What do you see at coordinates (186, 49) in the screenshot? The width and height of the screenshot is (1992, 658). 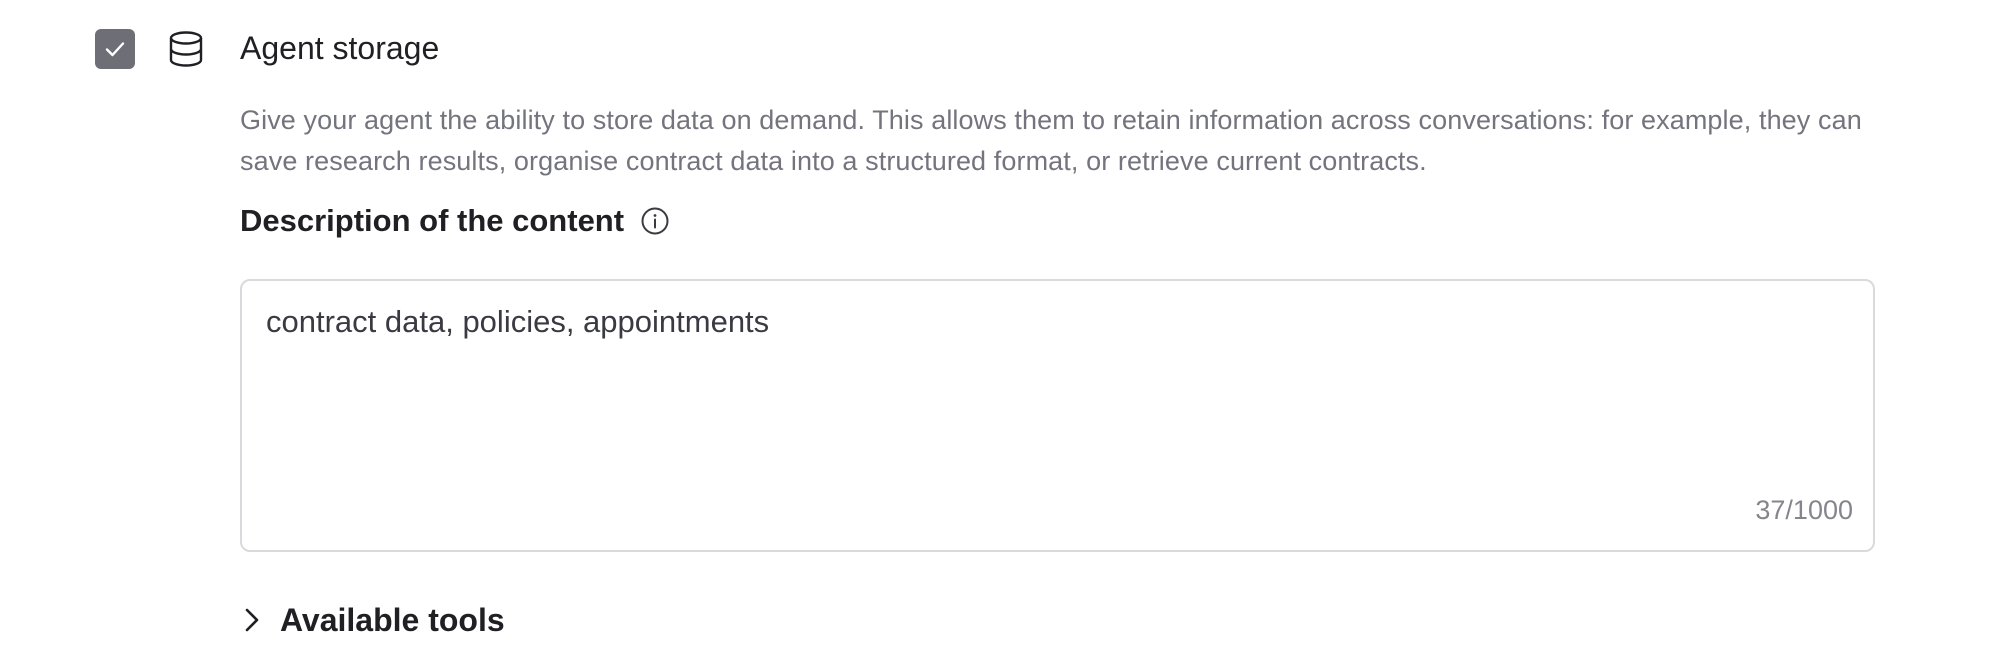 I see `database-icon` at bounding box center [186, 49].